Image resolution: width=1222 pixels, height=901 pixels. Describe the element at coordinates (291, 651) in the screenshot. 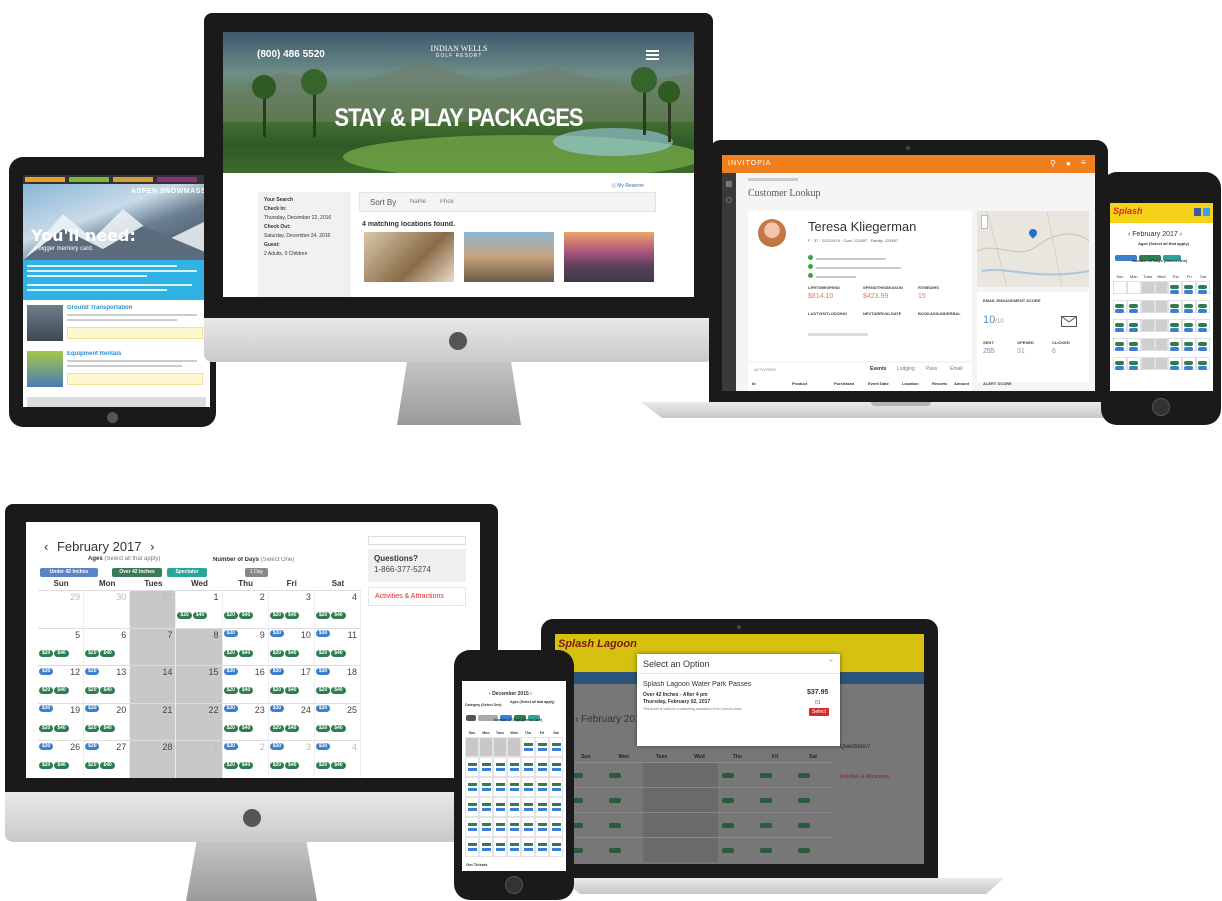

I see `calendar-day: 10 $20 $40$30` at that location.